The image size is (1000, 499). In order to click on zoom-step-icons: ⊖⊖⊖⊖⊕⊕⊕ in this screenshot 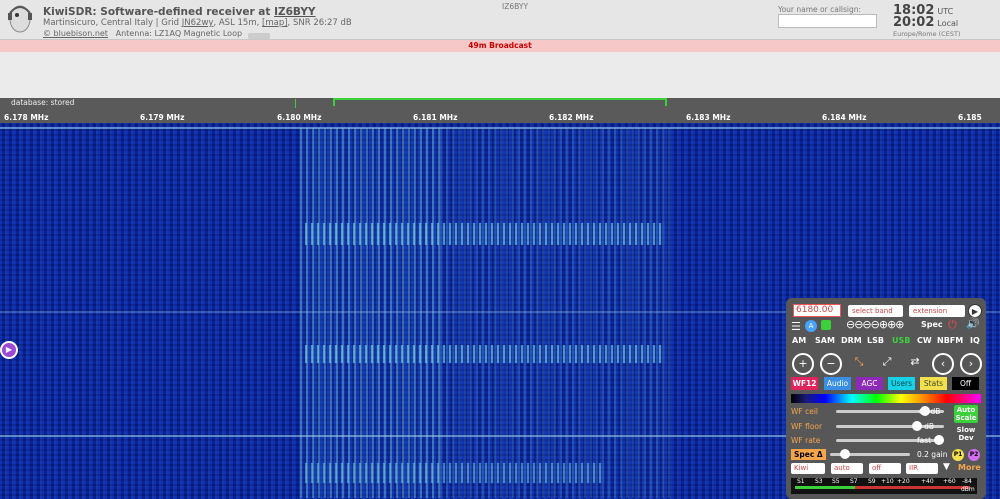, I will do `click(875, 324)`.